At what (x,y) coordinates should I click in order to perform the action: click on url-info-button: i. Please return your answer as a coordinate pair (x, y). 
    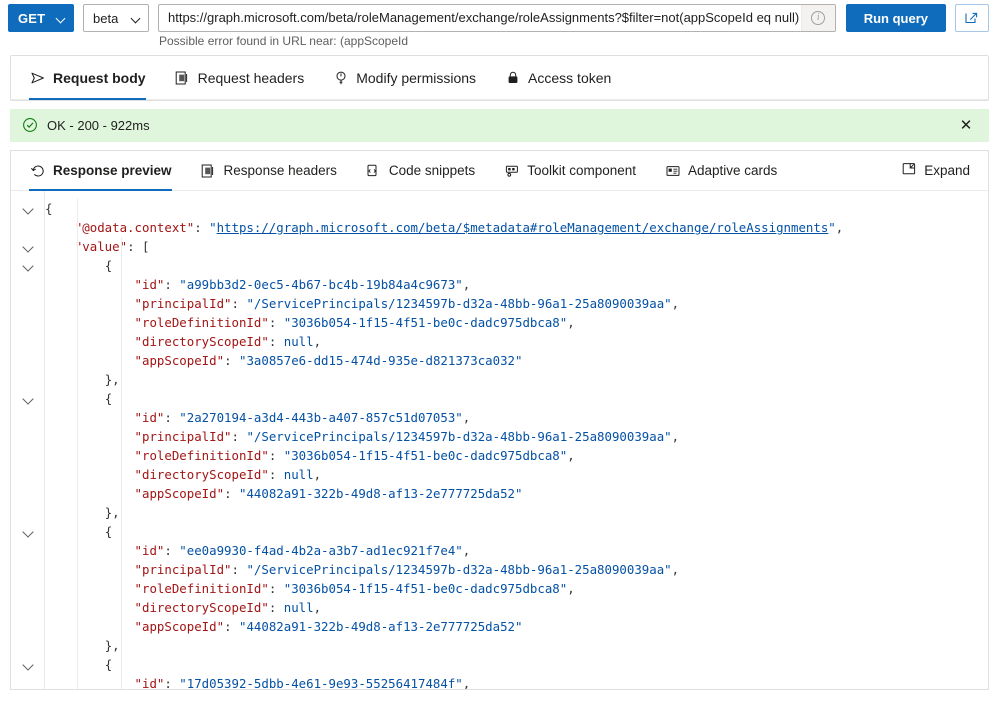
    Looking at the image, I should click on (817, 18).